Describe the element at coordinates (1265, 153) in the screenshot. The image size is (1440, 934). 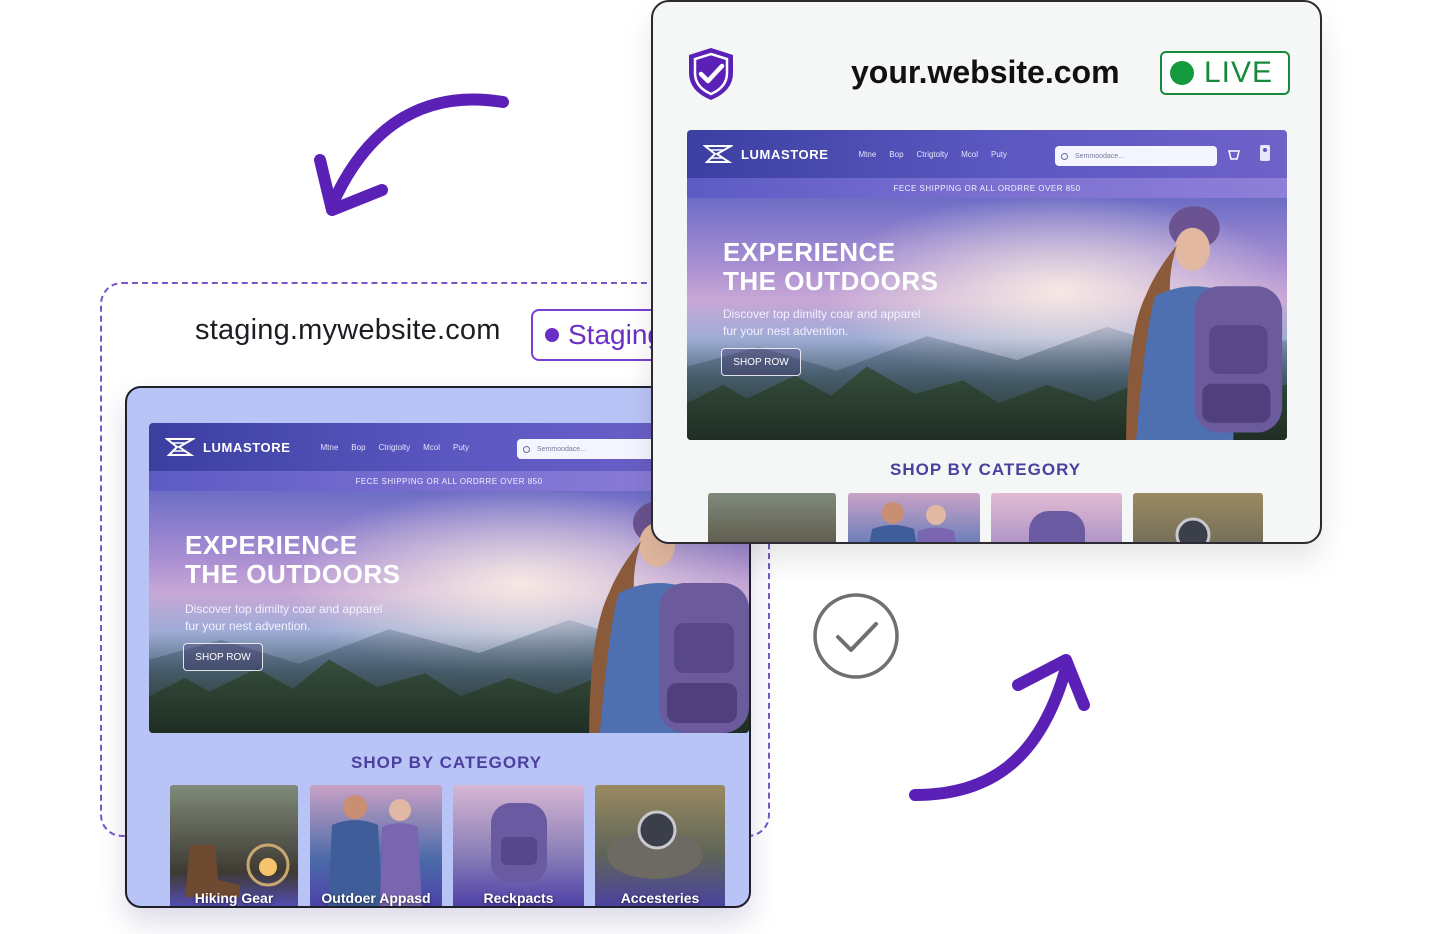
I see `account-icon` at that location.